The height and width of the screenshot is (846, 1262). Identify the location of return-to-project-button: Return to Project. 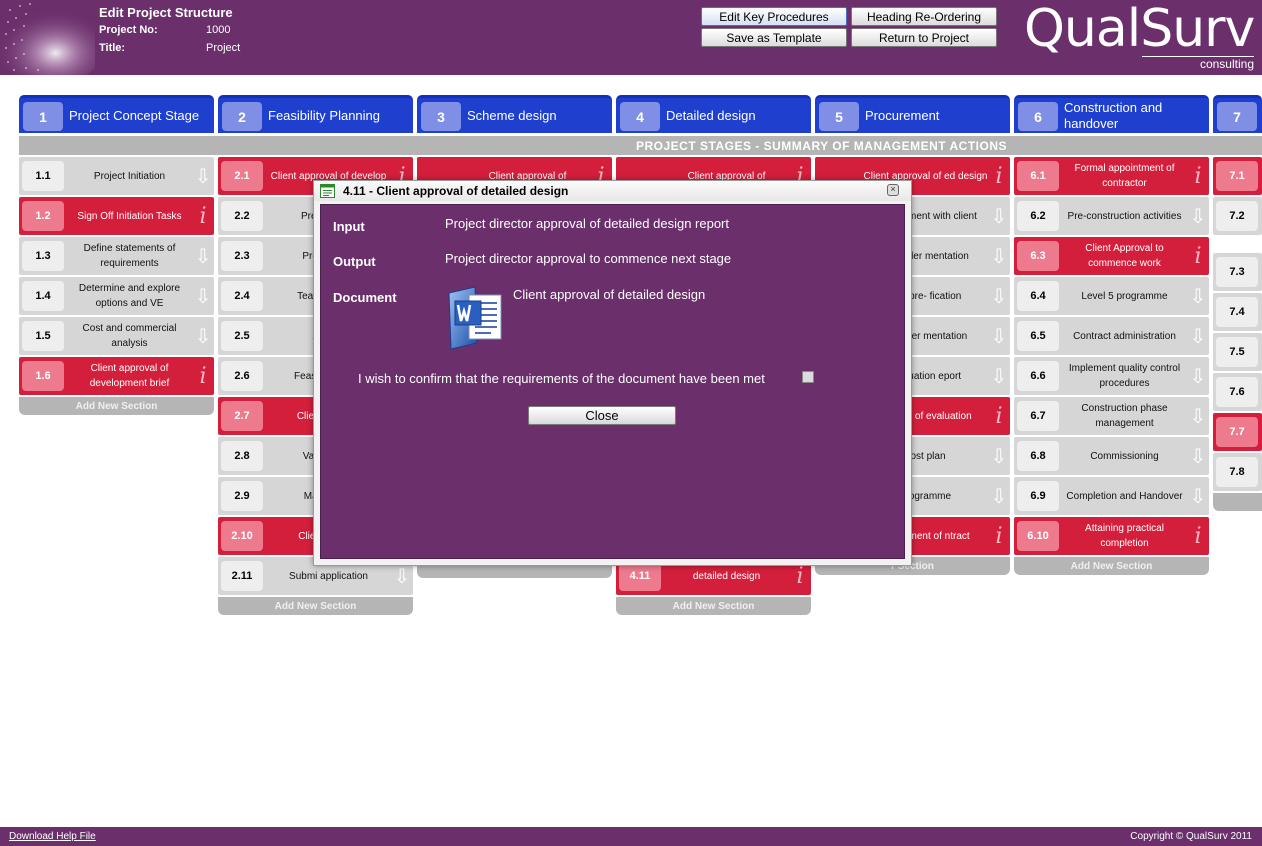
(924, 37).